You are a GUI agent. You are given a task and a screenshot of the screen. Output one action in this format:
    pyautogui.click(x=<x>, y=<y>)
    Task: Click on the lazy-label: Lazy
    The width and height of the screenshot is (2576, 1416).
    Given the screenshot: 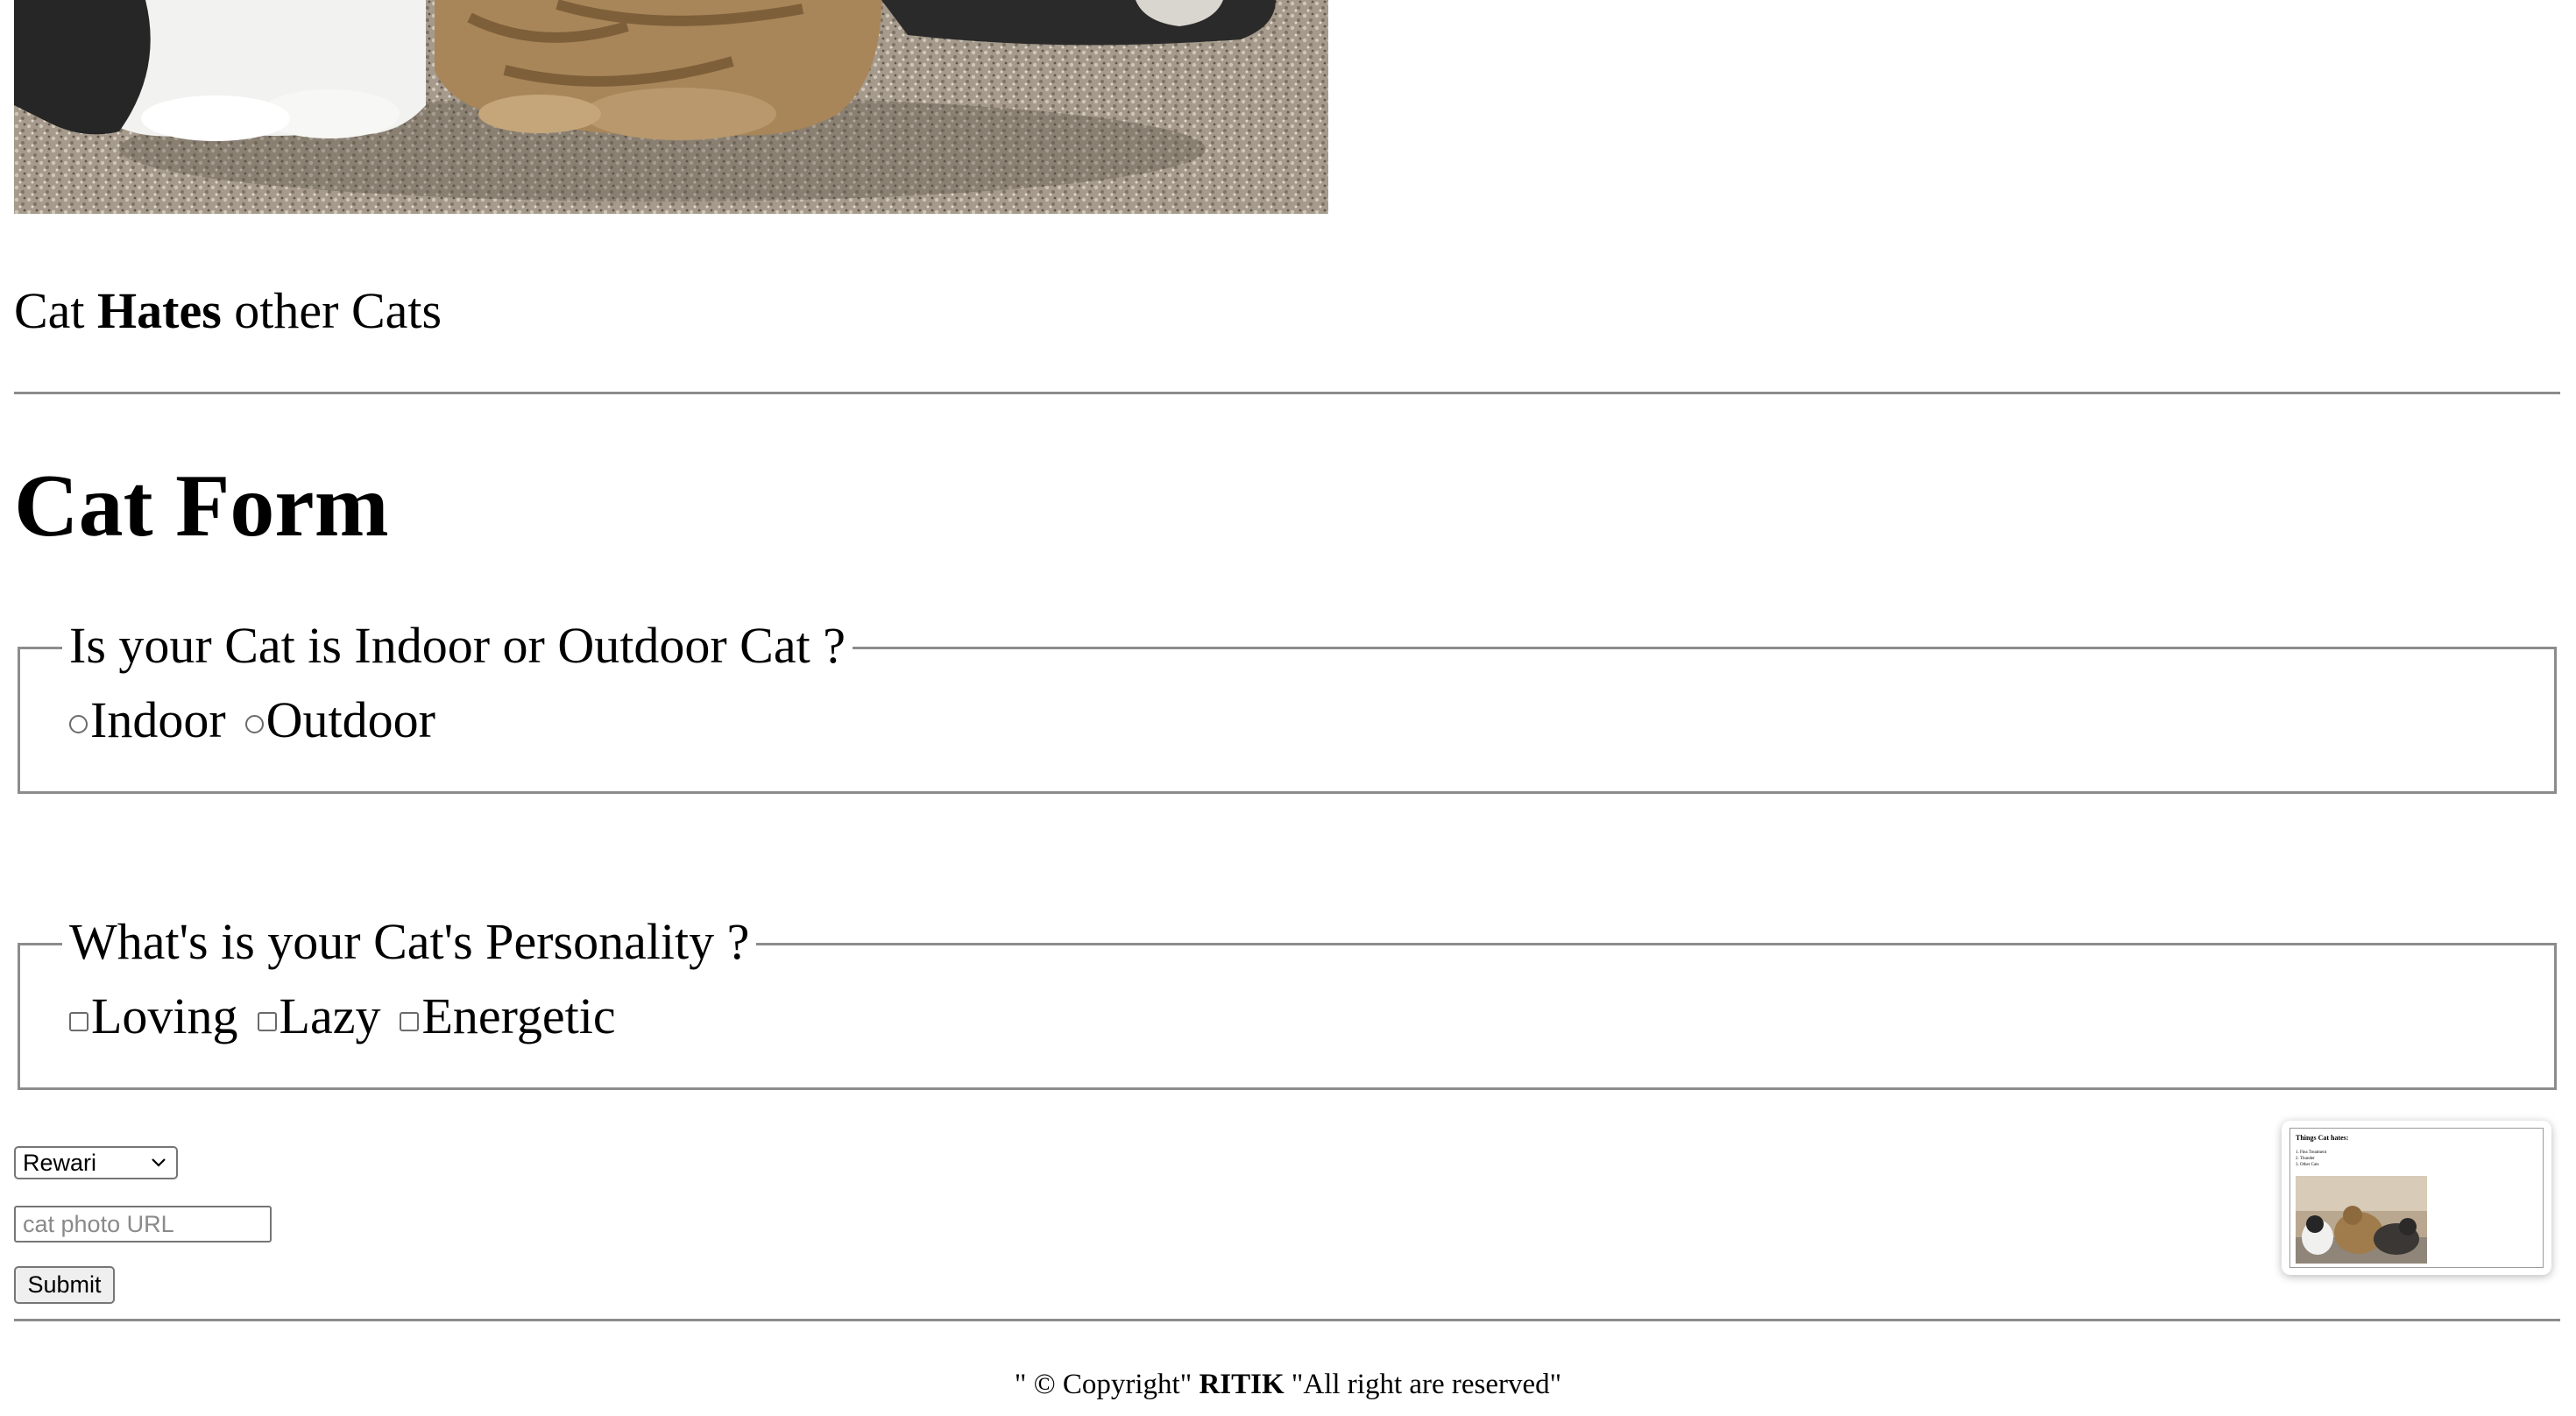 What is the action you would take?
    pyautogui.click(x=330, y=1016)
    